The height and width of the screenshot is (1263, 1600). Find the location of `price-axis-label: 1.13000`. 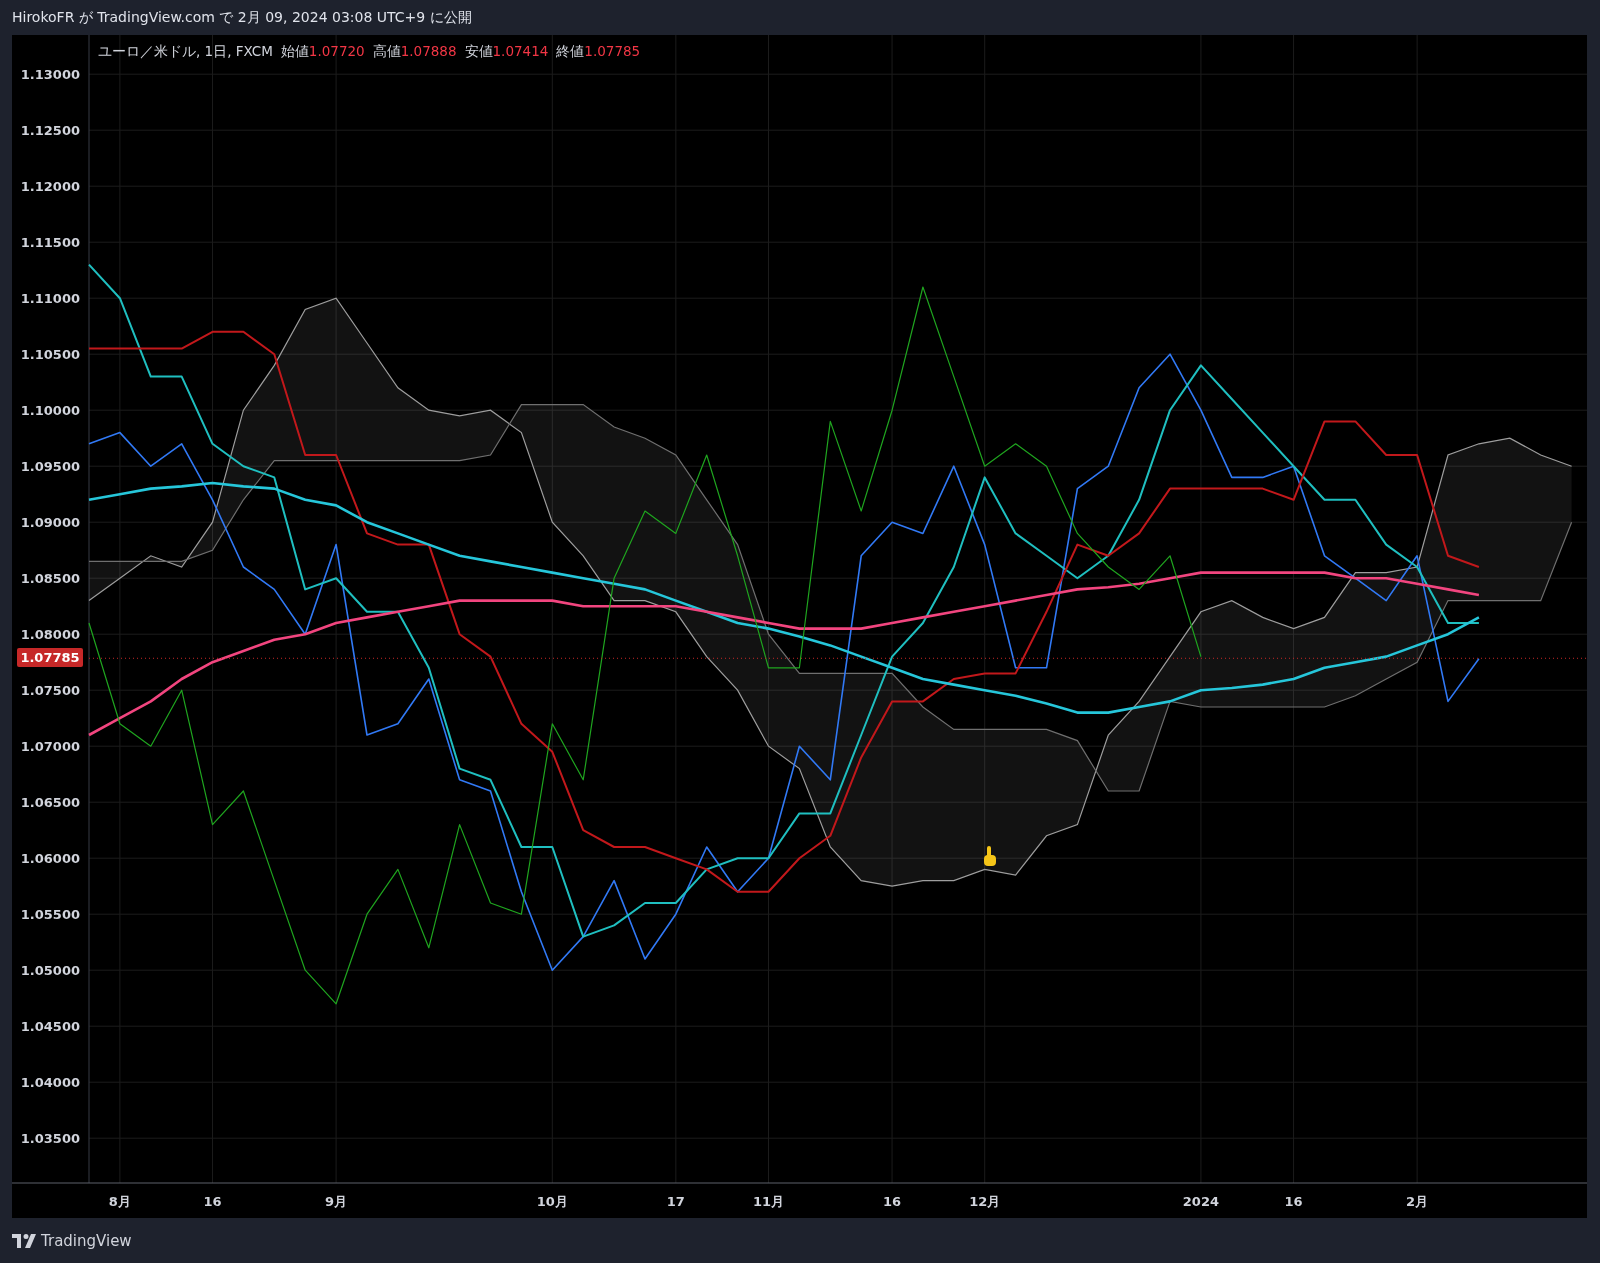

price-axis-label: 1.13000 is located at coordinates (50, 75).